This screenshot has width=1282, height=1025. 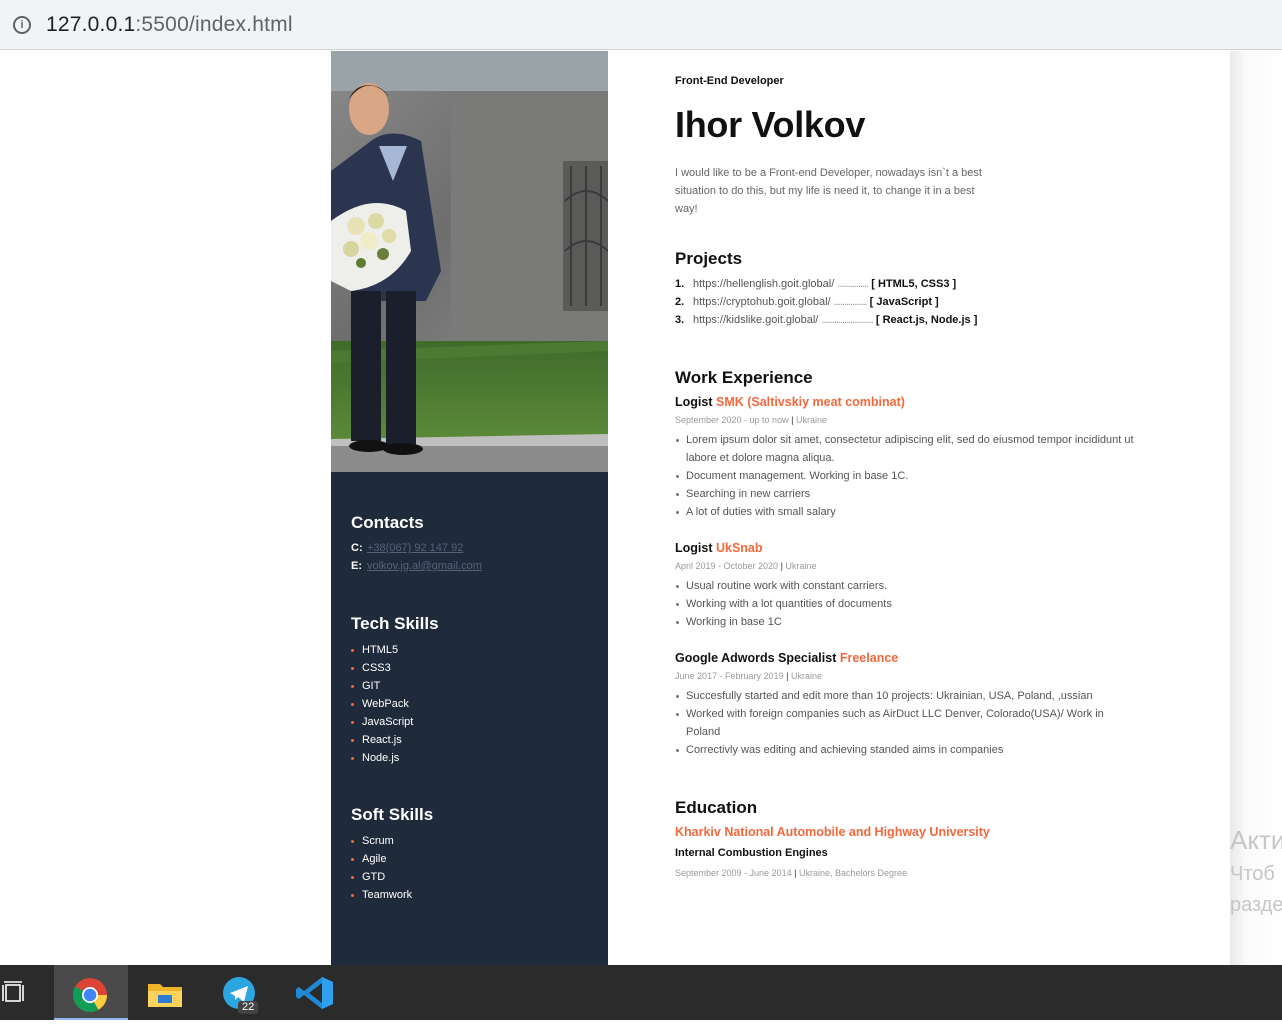 What do you see at coordinates (905, 494) in the screenshot?
I see `duty-item: Searching in new carriers` at bounding box center [905, 494].